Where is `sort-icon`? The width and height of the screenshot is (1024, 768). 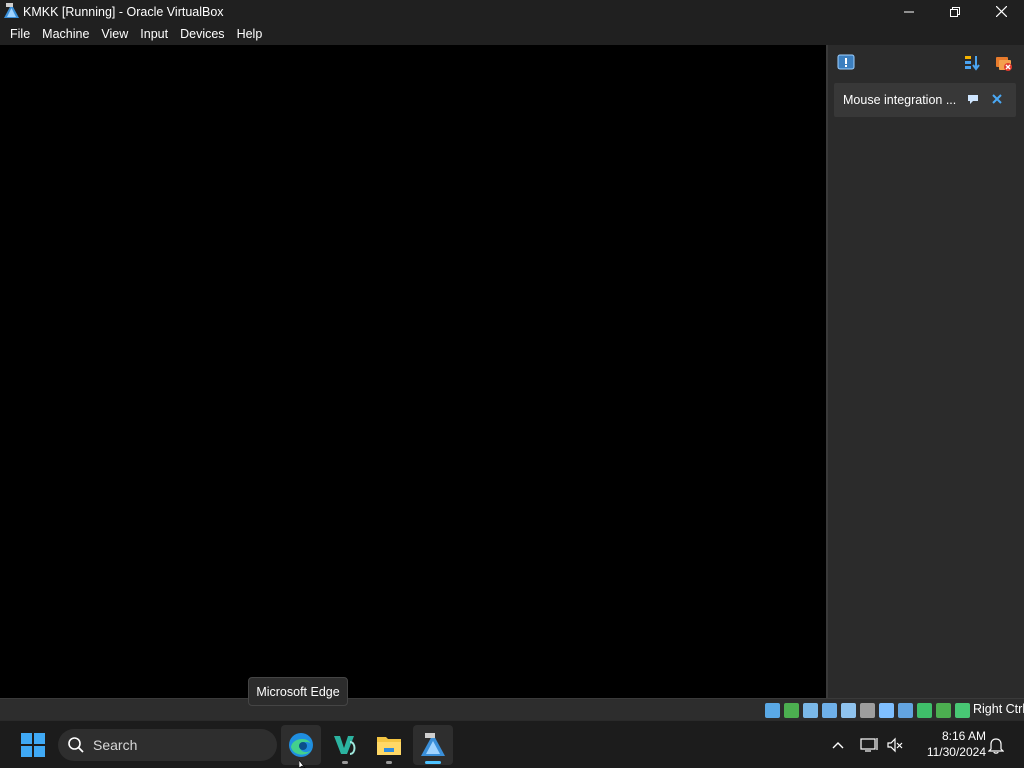 sort-icon is located at coordinates (972, 63).